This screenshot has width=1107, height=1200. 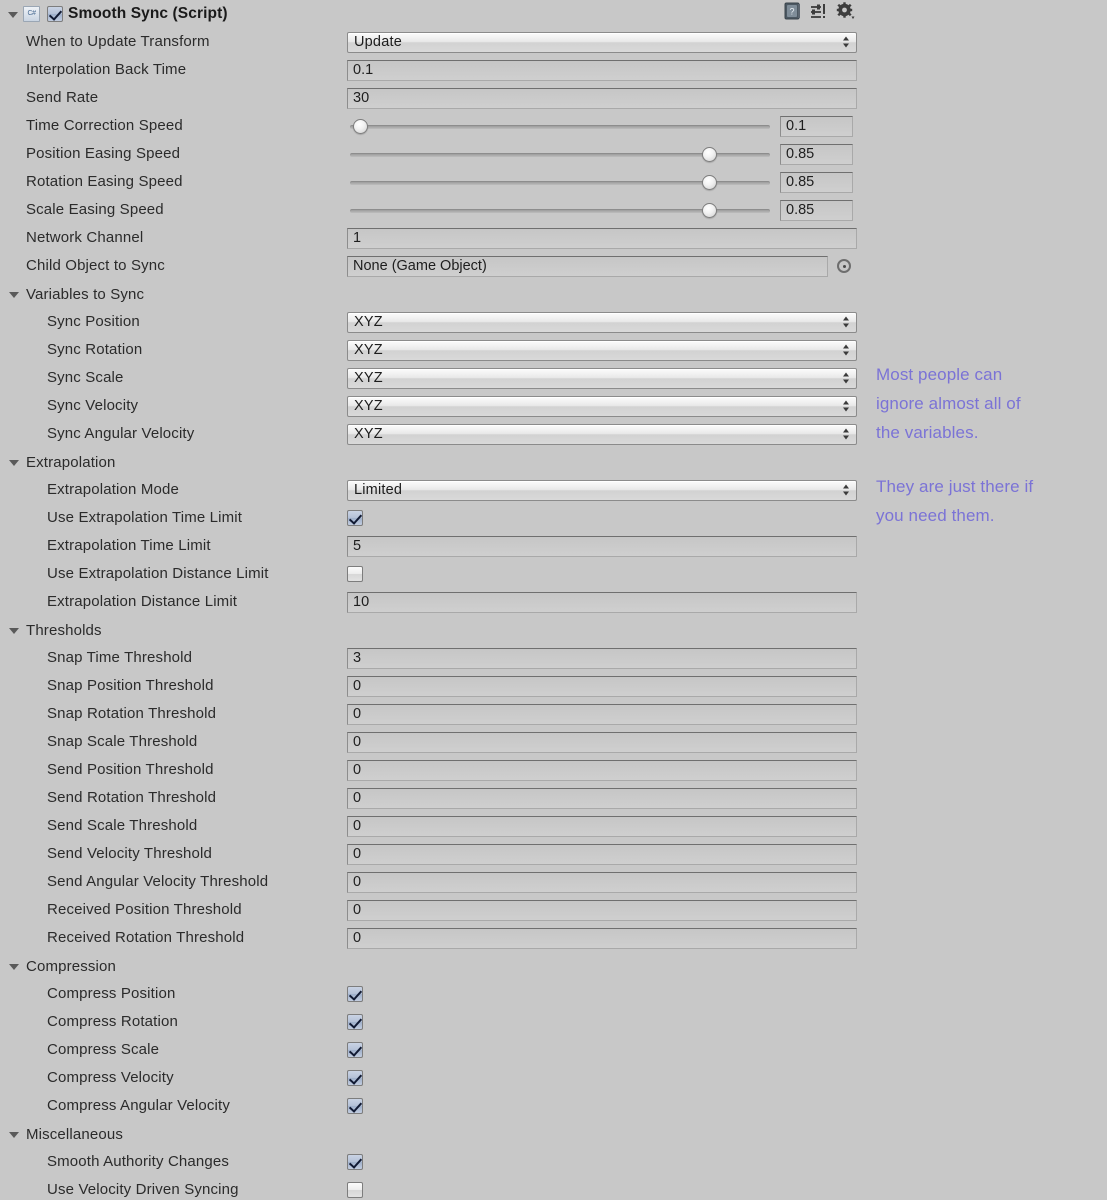 What do you see at coordinates (553, 14) in the screenshot?
I see `component-header: C# Smooth Sync (Script) ?` at bounding box center [553, 14].